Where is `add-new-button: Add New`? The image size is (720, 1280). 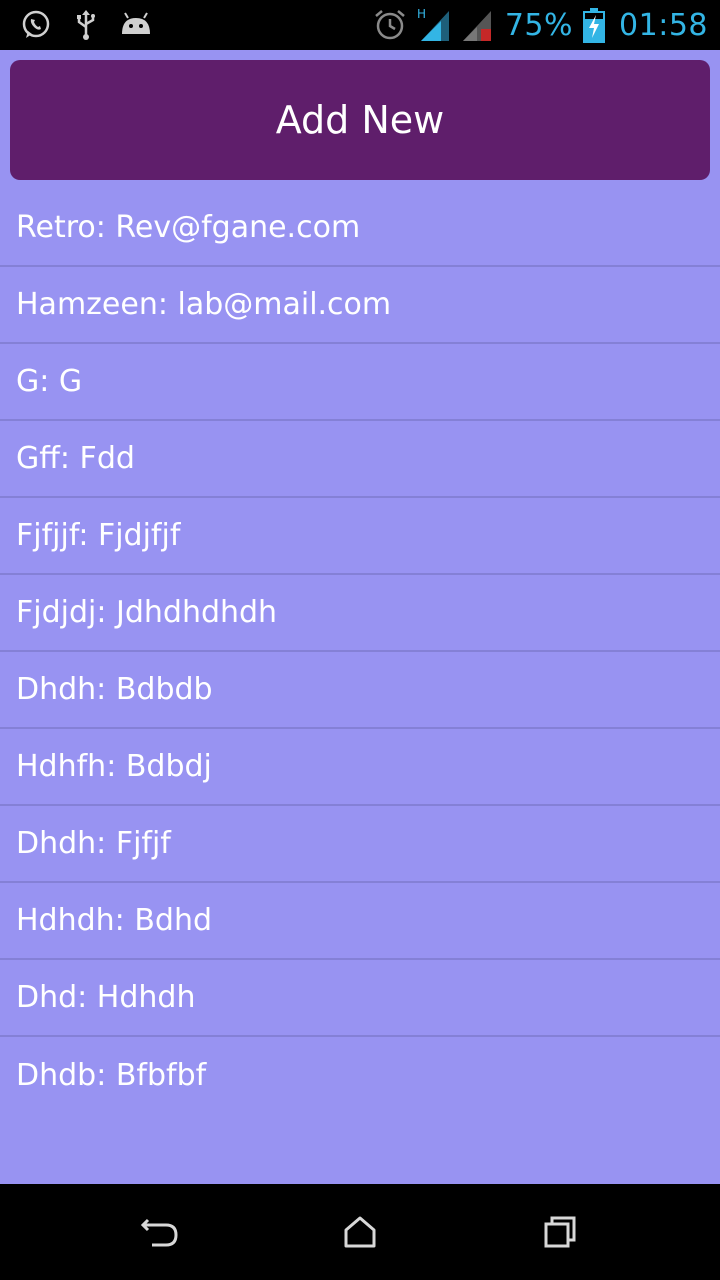 add-new-button: Add New is located at coordinates (360, 120).